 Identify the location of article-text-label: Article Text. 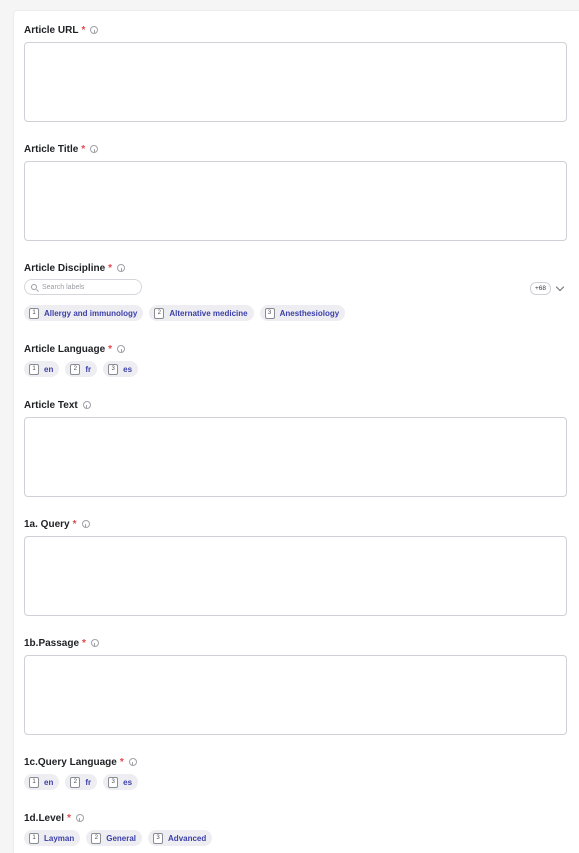
(51, 405).